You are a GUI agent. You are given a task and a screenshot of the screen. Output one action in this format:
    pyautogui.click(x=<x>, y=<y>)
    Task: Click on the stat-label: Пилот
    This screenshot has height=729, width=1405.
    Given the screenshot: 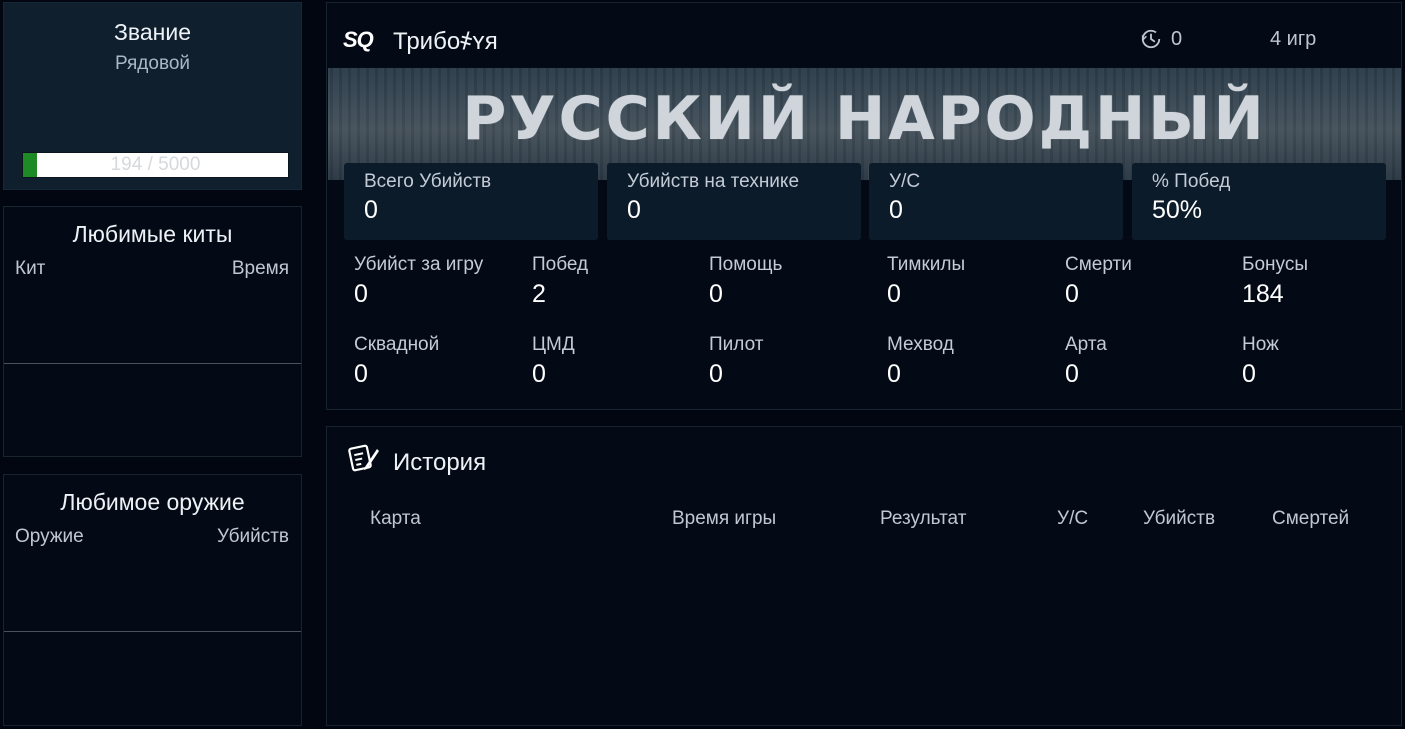 What is the action you would take?
    pyautogui.click(x=736, y=344)
    